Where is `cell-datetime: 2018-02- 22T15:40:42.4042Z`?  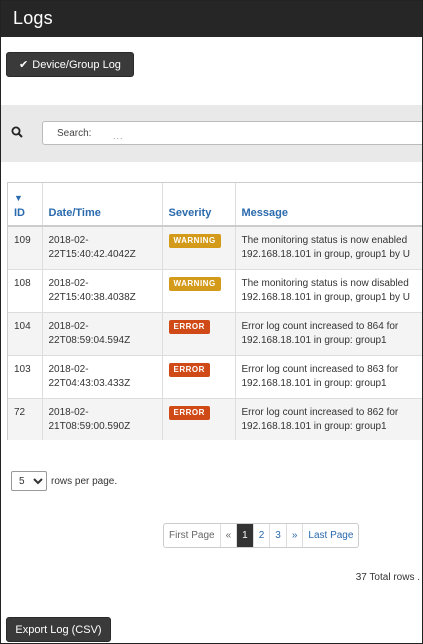 cell-datetime: 2018-02- 22T15:40:42.4042Z is located at coordinates (102, 248).